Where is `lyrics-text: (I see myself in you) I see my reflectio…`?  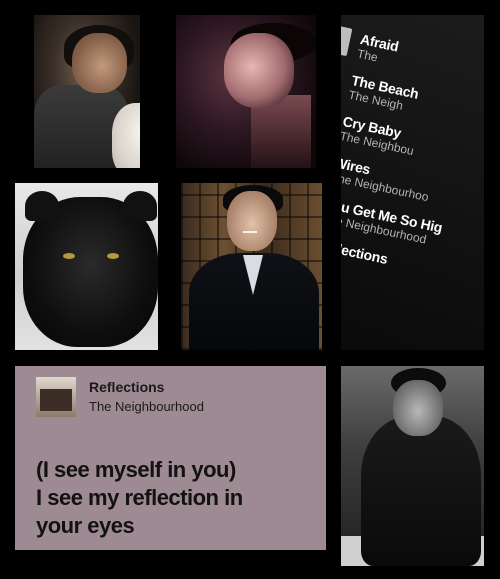
lyrics-text: (I see myself in you) I see my reflectio… is located at coordinates (181, 498).